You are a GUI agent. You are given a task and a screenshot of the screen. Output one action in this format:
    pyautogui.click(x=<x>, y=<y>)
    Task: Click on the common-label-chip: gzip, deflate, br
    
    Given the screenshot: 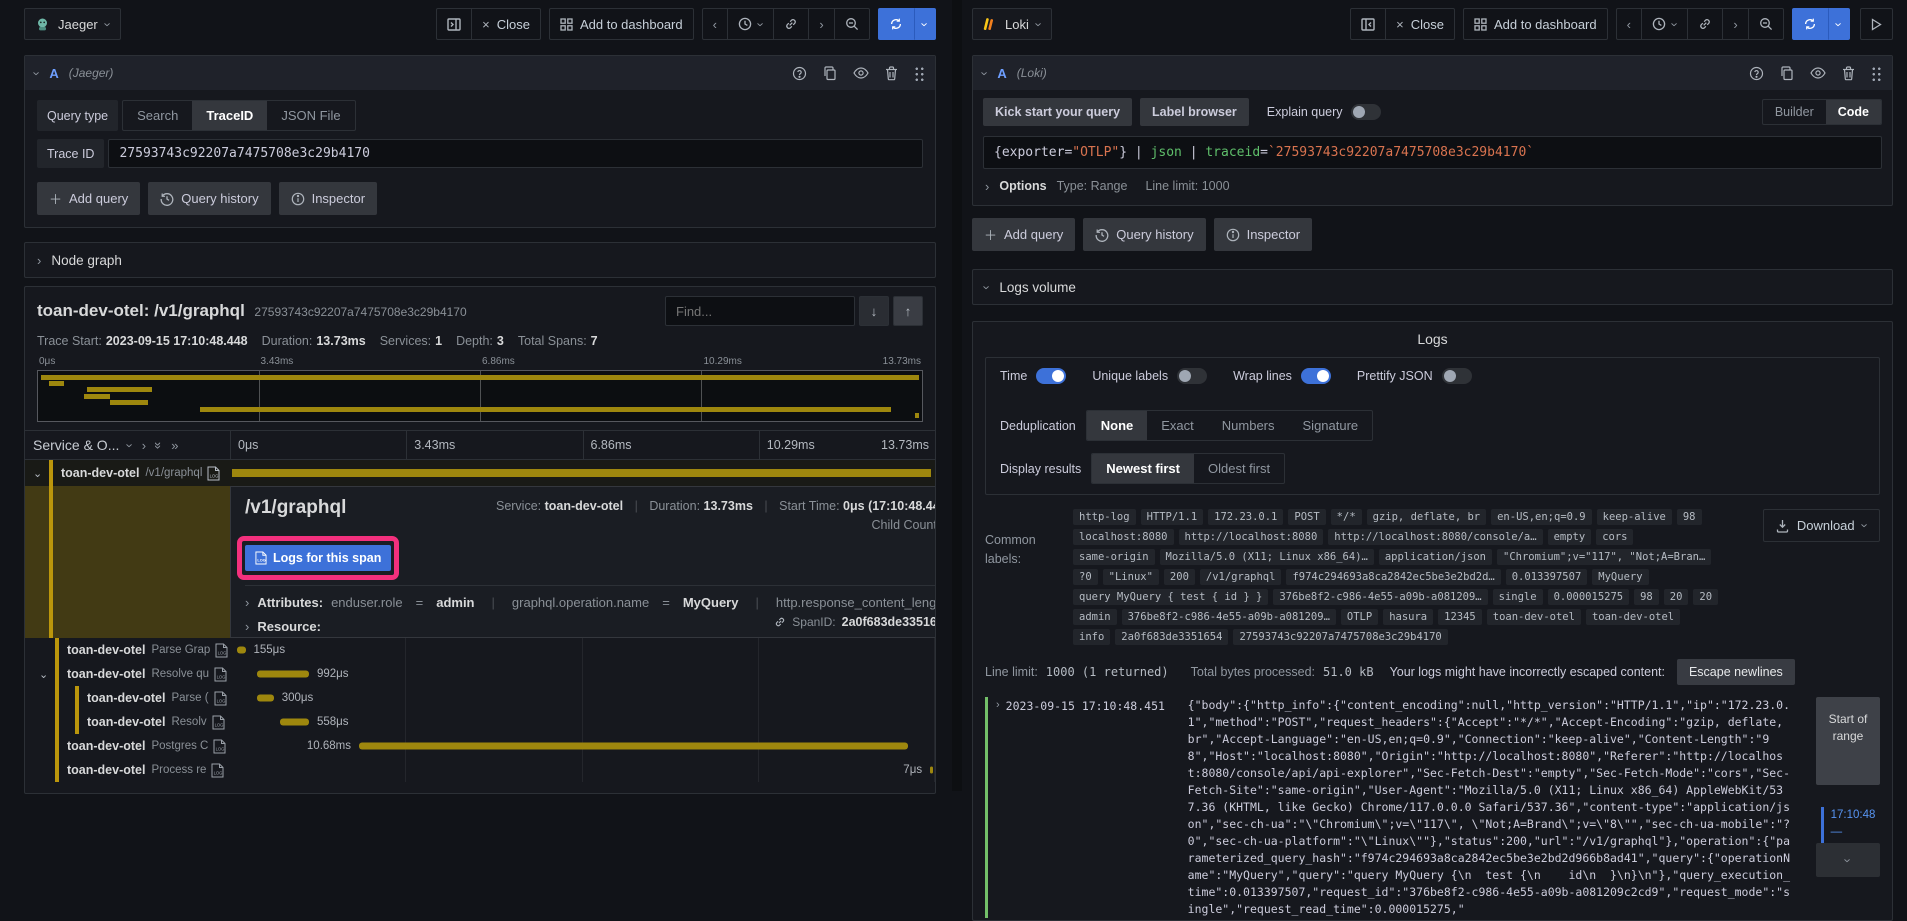 What is the action you would take?
    pyautogui.click(x=1426, y=517)
    